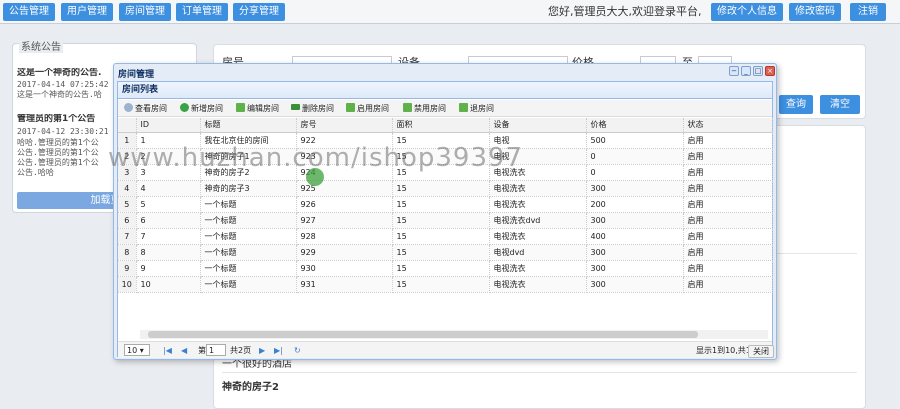  Describe the element at coordinates (747, 12) in the screenshot. I see `edit-profile-button: 修改个人信息` at that location.